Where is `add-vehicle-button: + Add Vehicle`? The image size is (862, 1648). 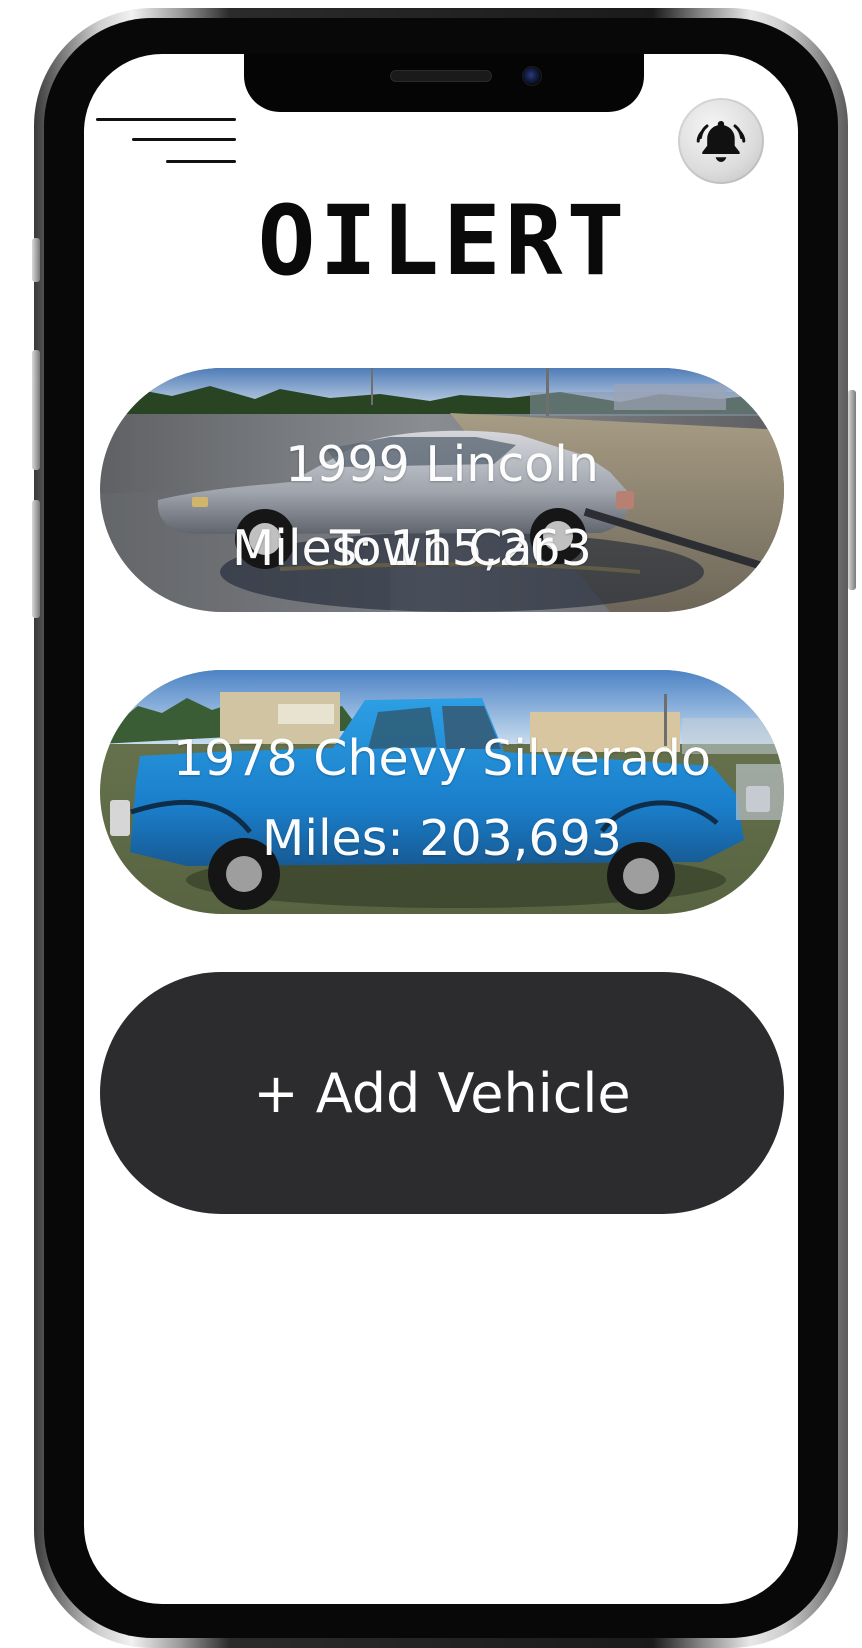 add-vehicle-button: + Add Vehicle is located at coordinates (442, 1093).